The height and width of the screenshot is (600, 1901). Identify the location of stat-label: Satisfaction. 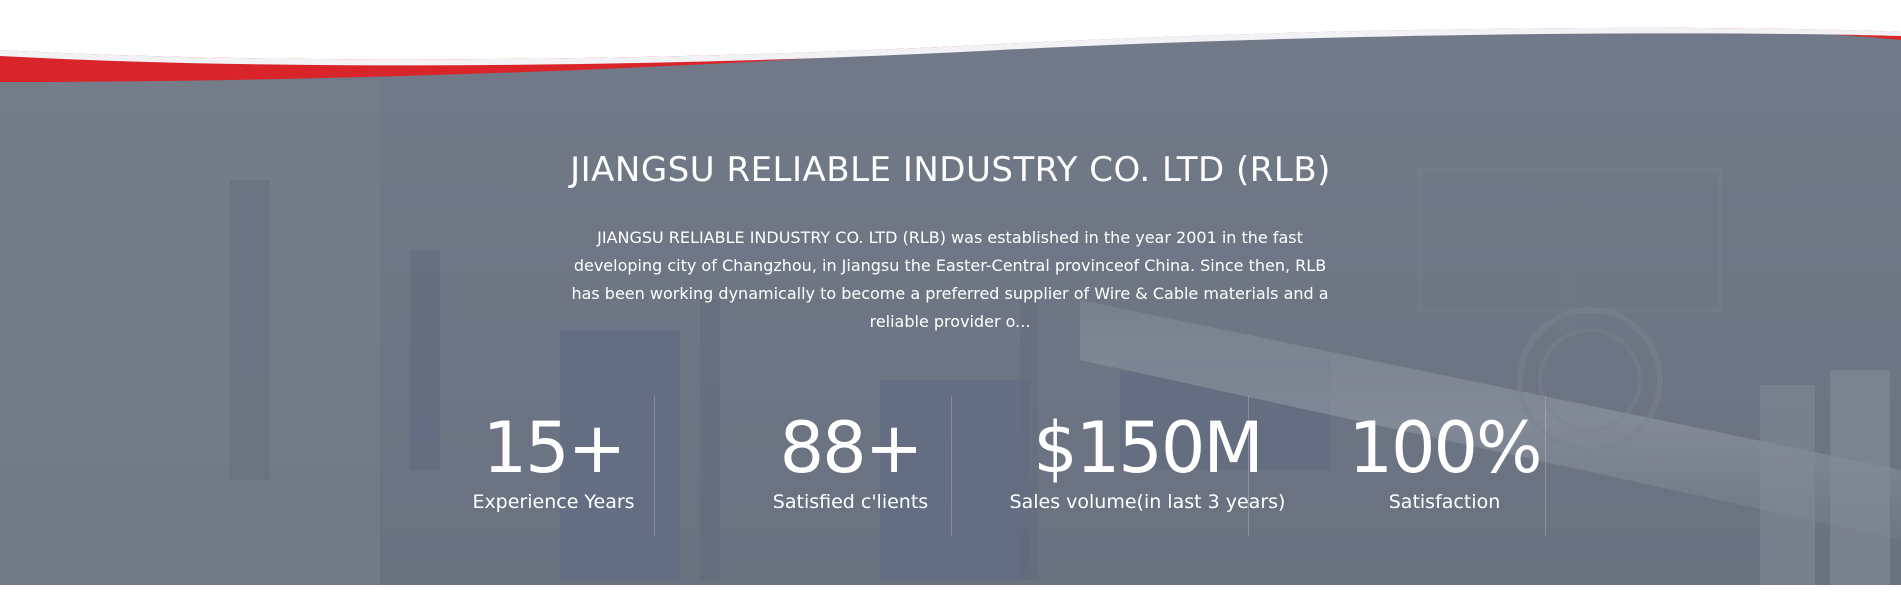
(1444, 502).